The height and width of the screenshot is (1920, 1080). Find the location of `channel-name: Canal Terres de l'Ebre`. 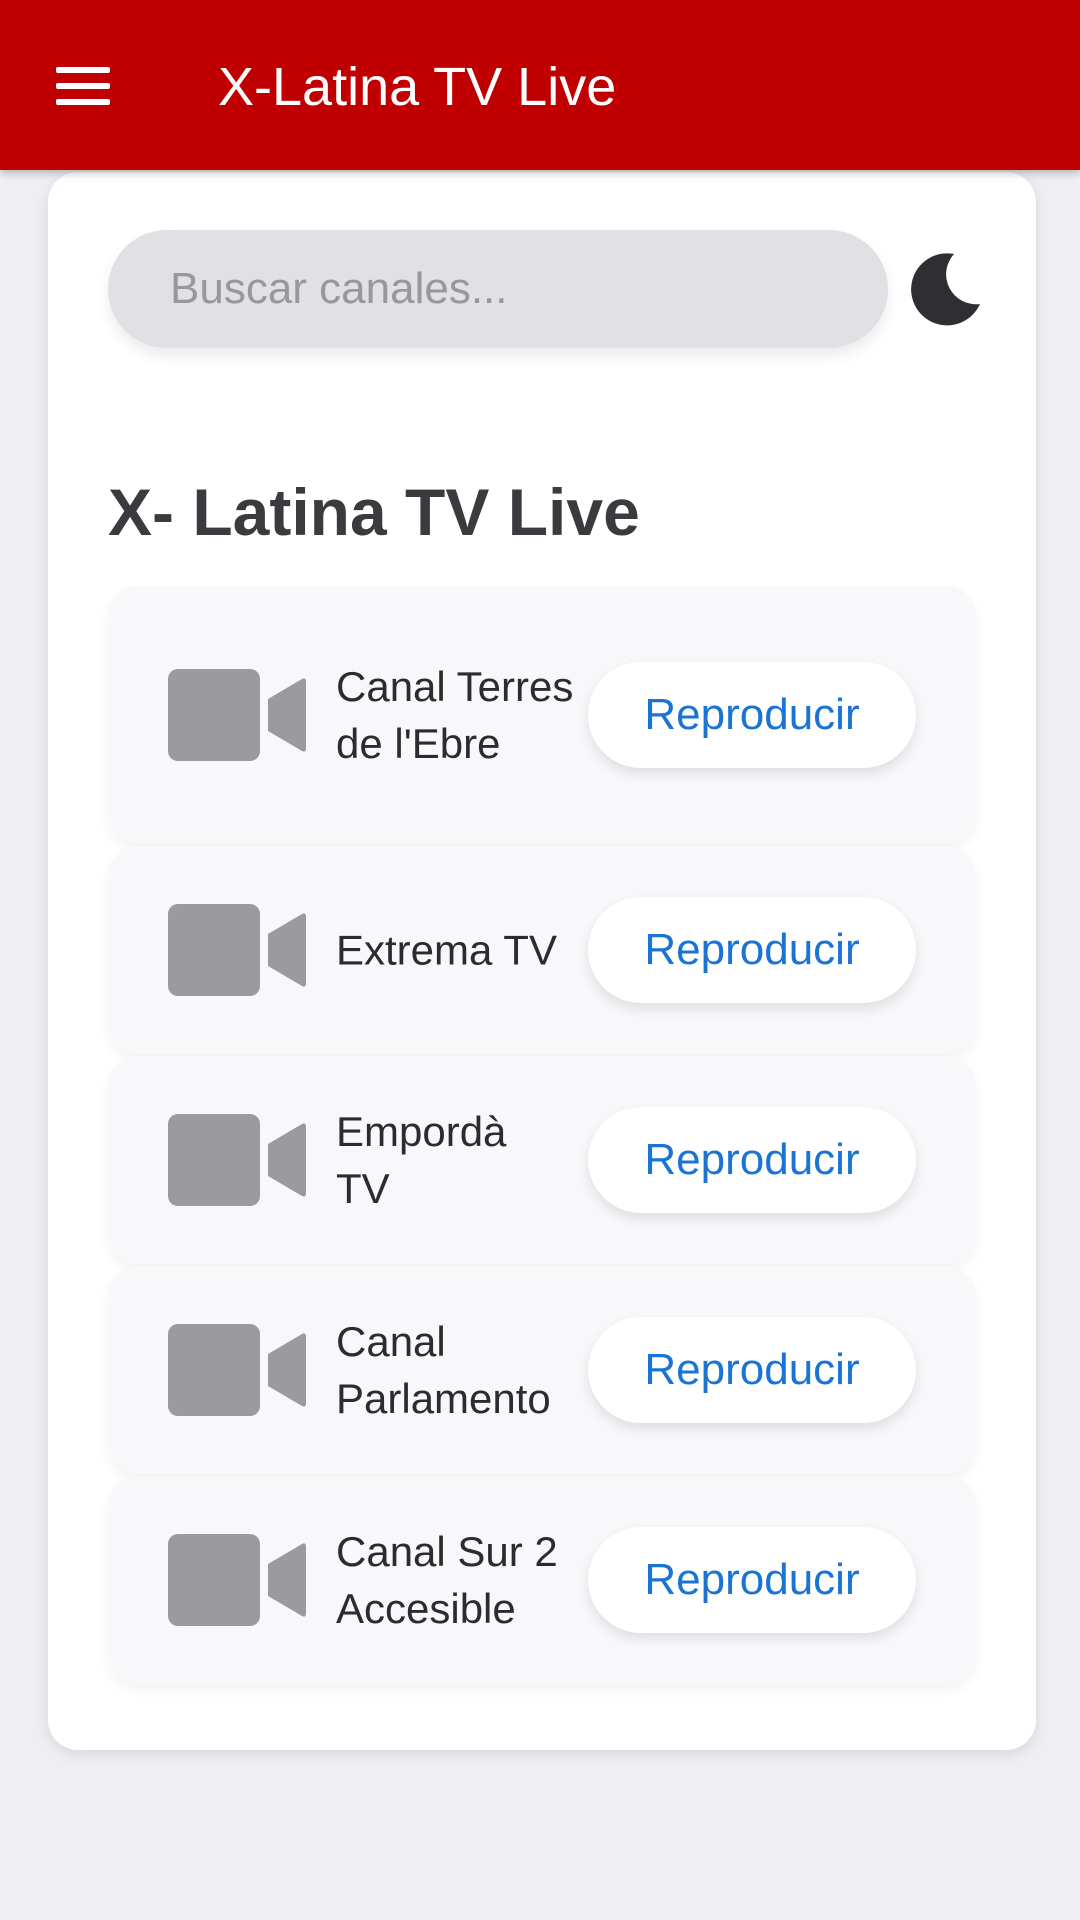

channel-name: Canal Terres de l'Ebre is located at coordinates (455, 715).